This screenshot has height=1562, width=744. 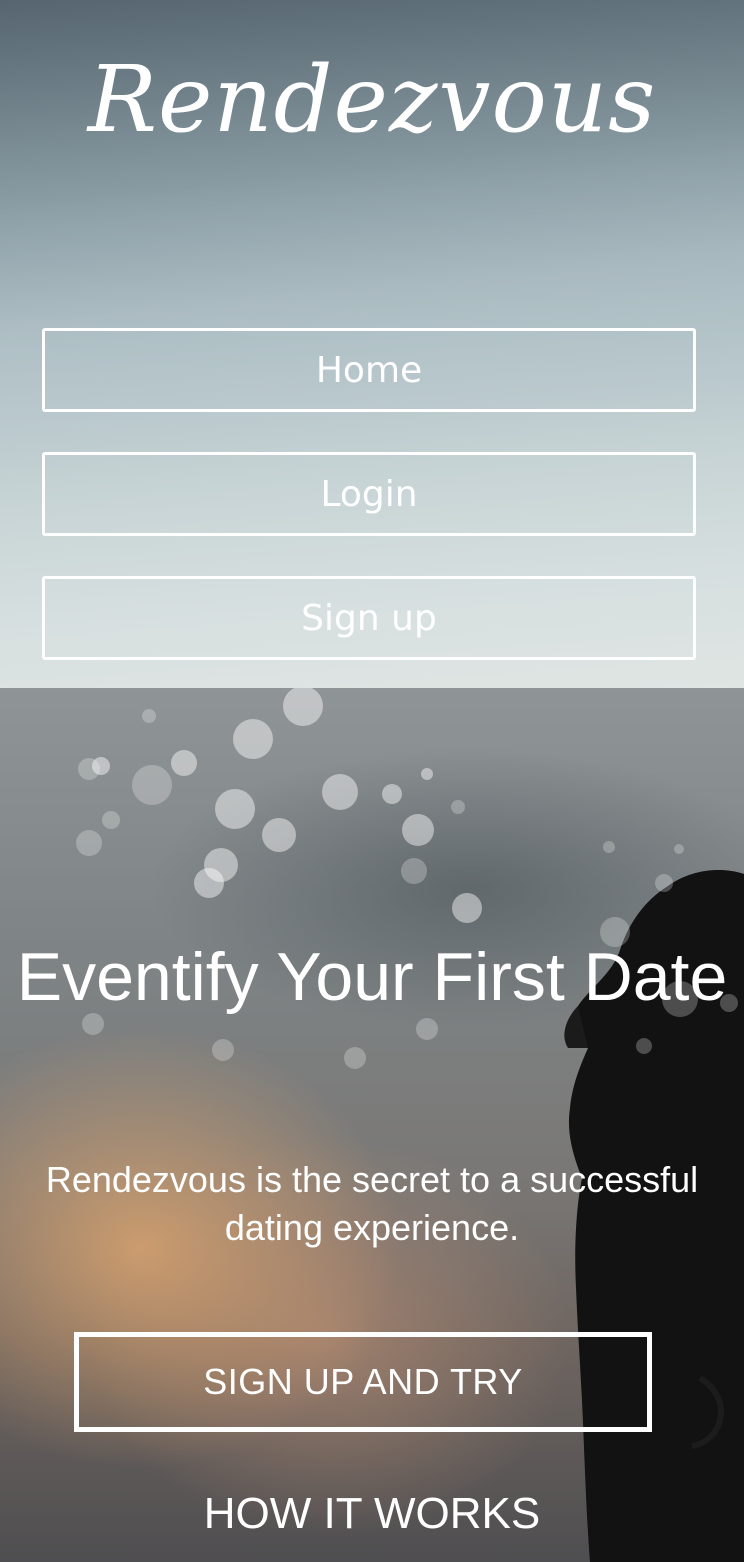 What do you see at coordinates (372, 1514) in the screenshot?
I see `how-it-works-link: HOW IT WORKS` at bounding box center [372, 1514].